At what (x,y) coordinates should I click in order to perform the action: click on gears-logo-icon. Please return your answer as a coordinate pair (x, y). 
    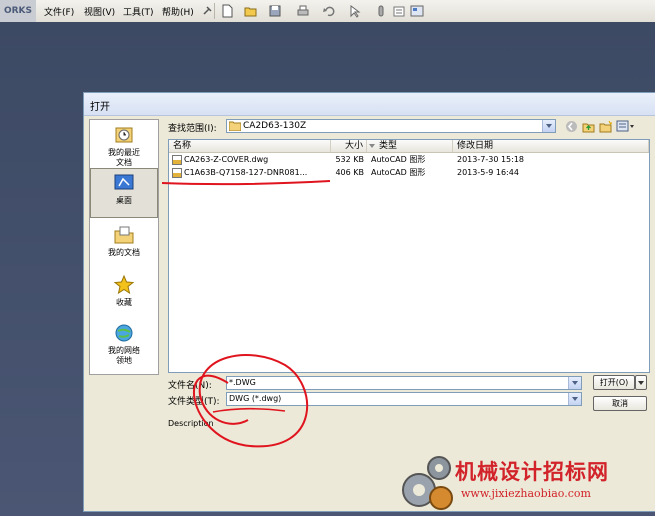
    Looking at the image, I should click on (427, 483).